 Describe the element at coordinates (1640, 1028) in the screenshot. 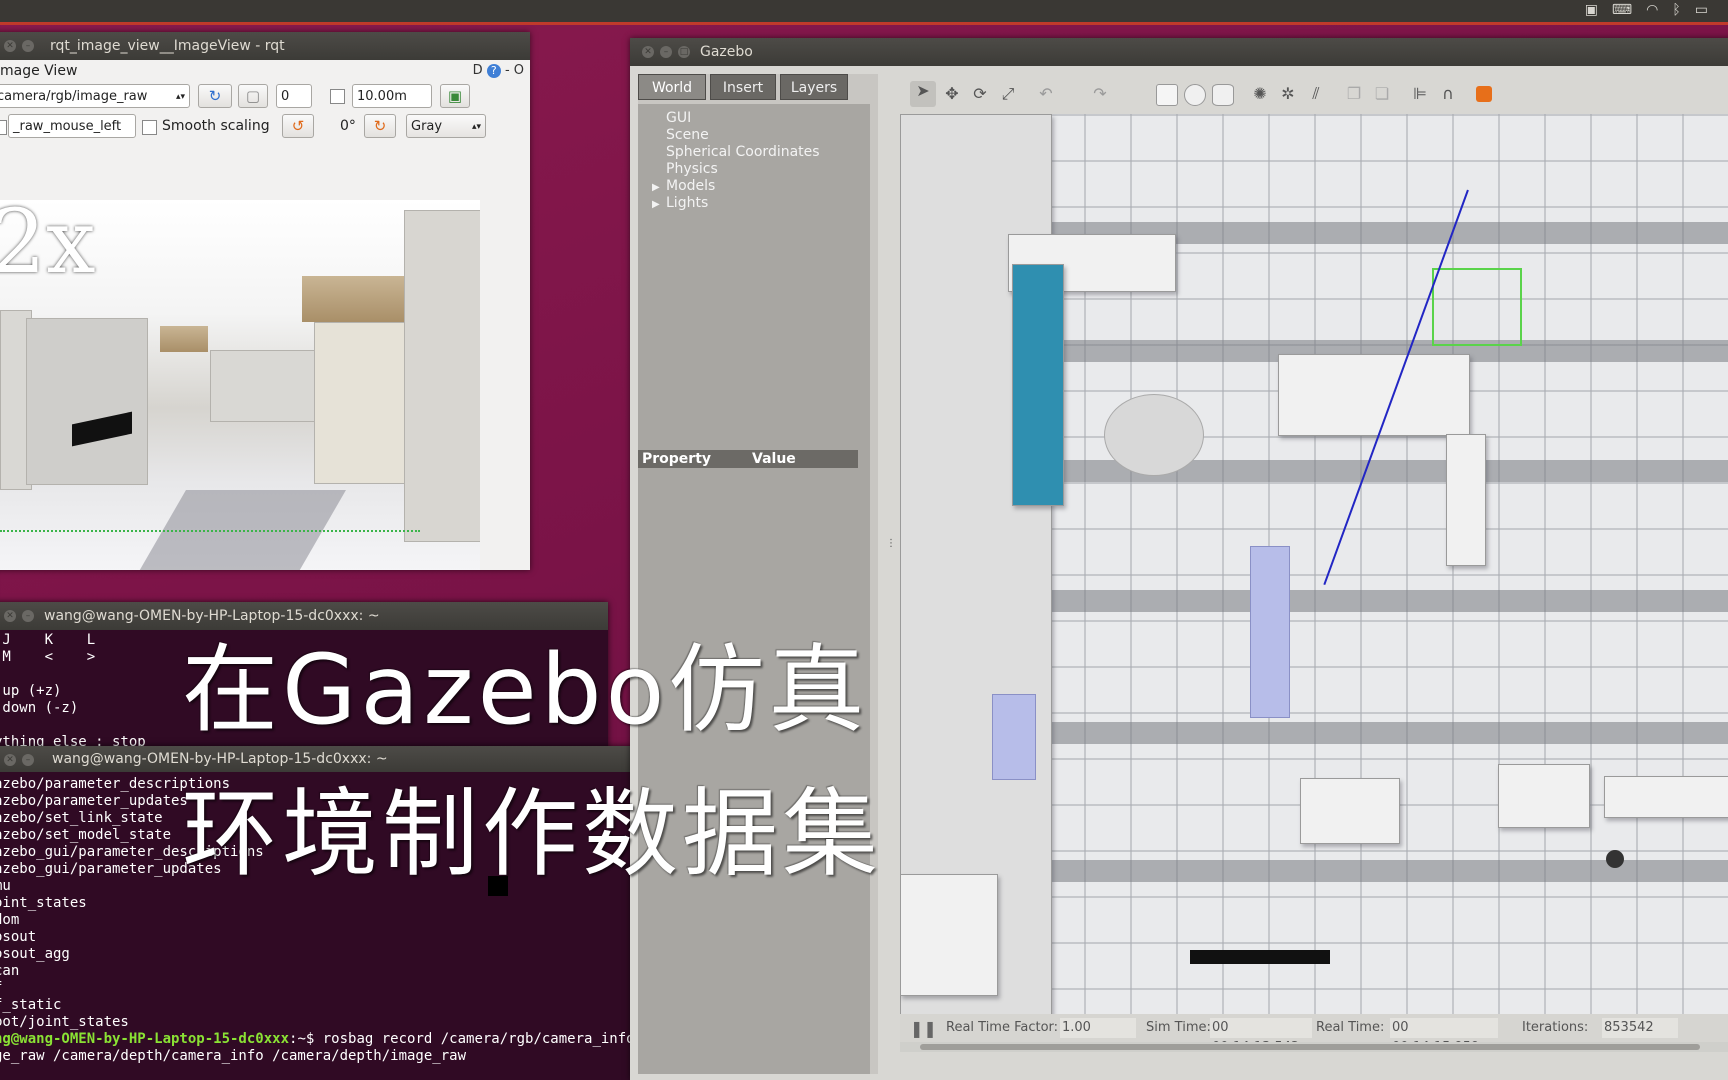

I see `iterations-value: 853542` at that location.